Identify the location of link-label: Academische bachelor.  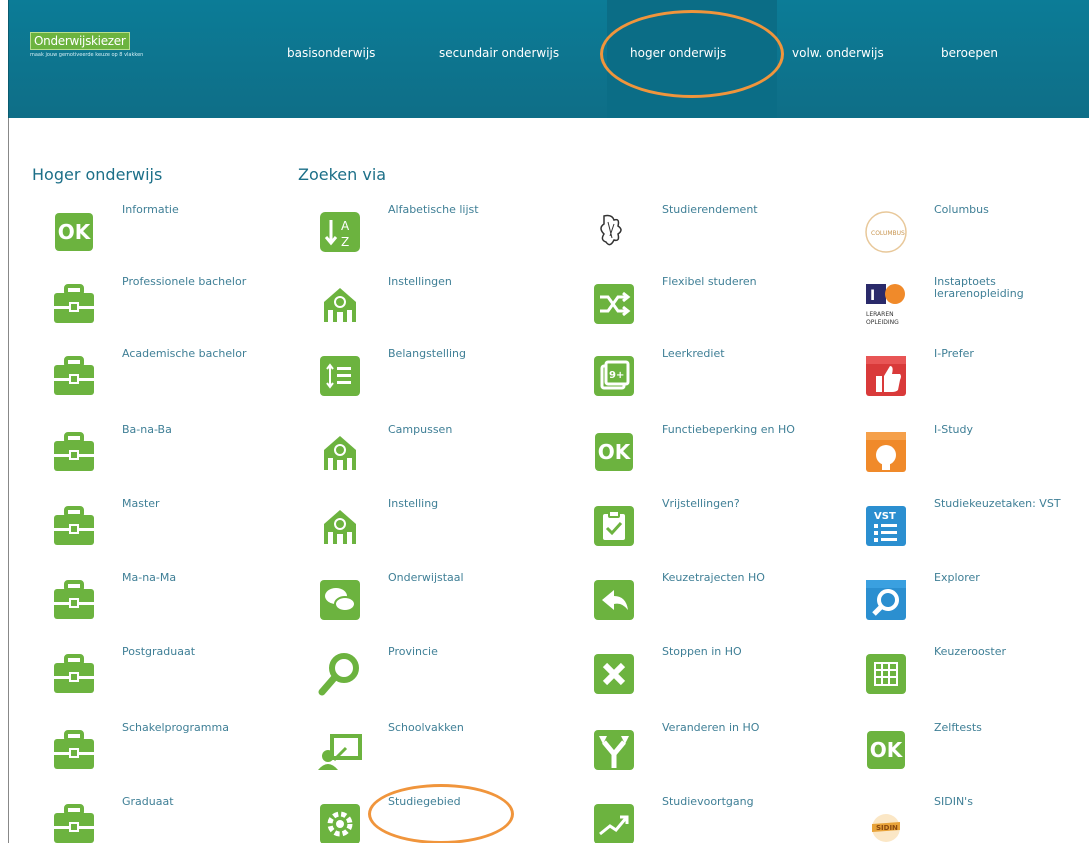
(184, 353).